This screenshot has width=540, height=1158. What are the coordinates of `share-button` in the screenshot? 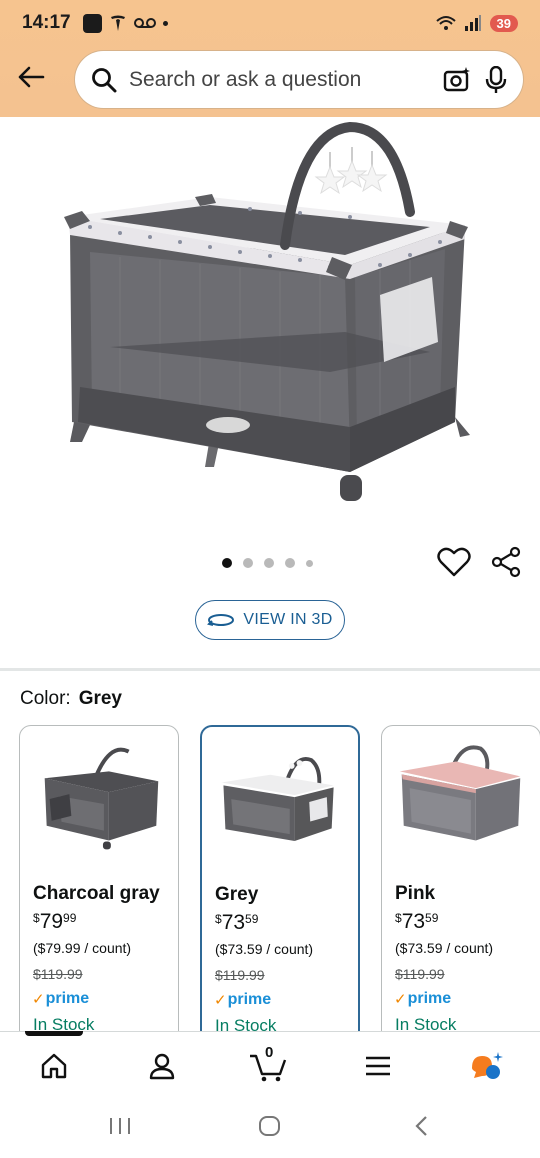 It's located at (506, 562).